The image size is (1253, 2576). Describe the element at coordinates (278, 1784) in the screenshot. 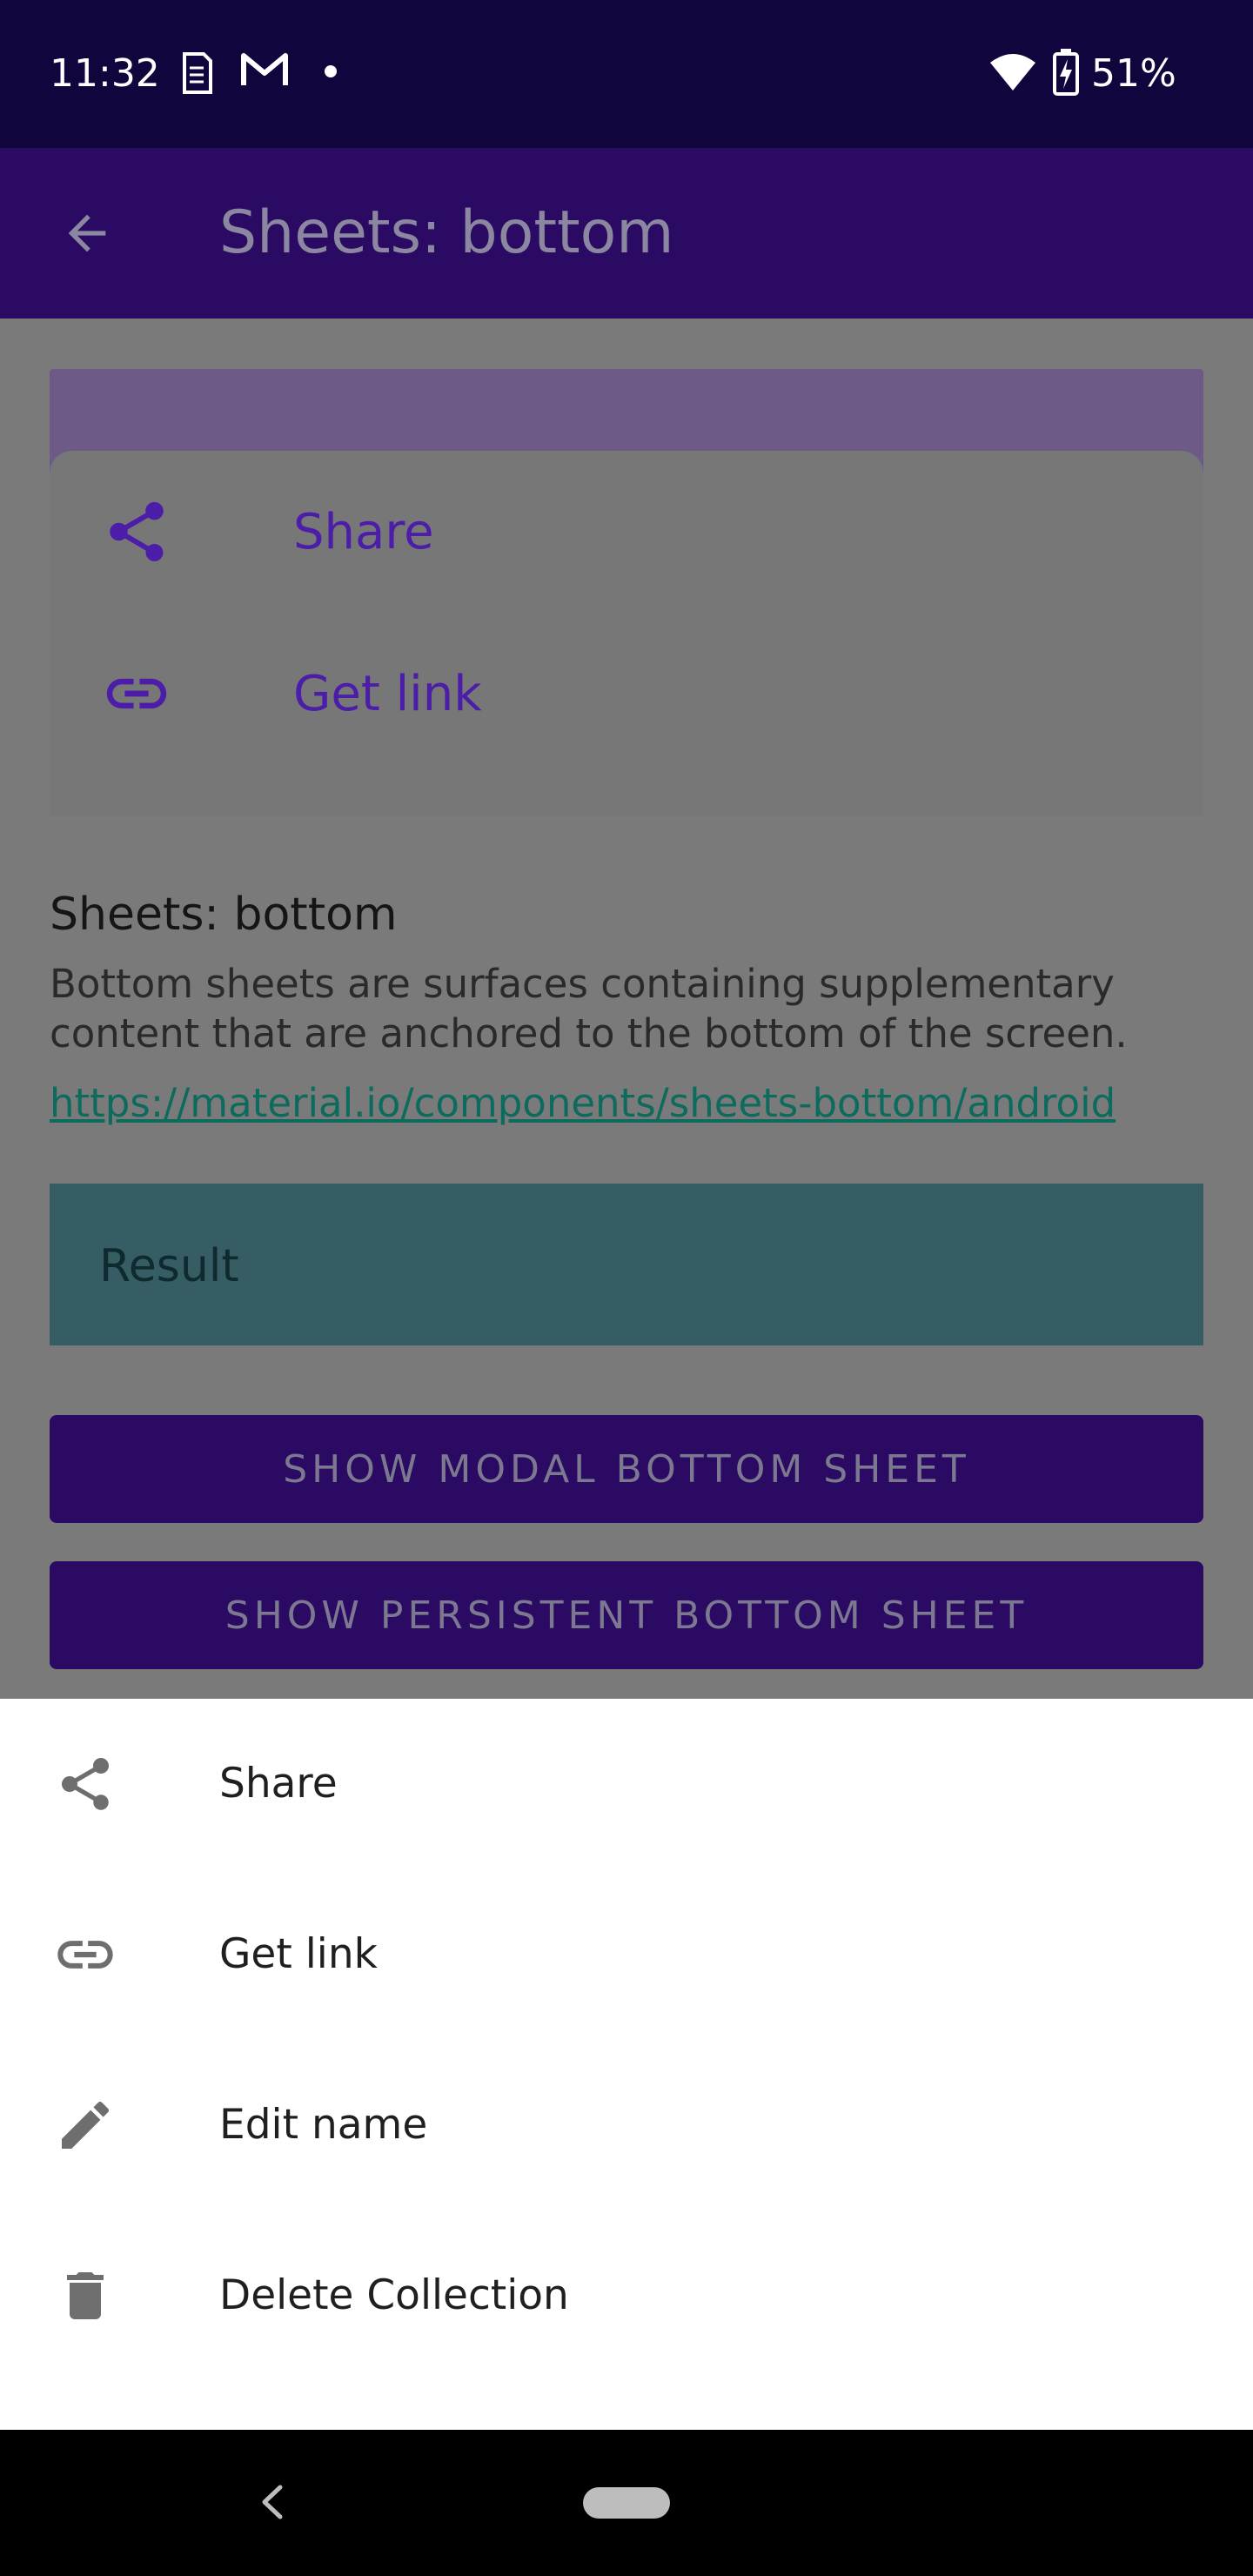

I see `modal-sheet-item-label: Share` at that location.